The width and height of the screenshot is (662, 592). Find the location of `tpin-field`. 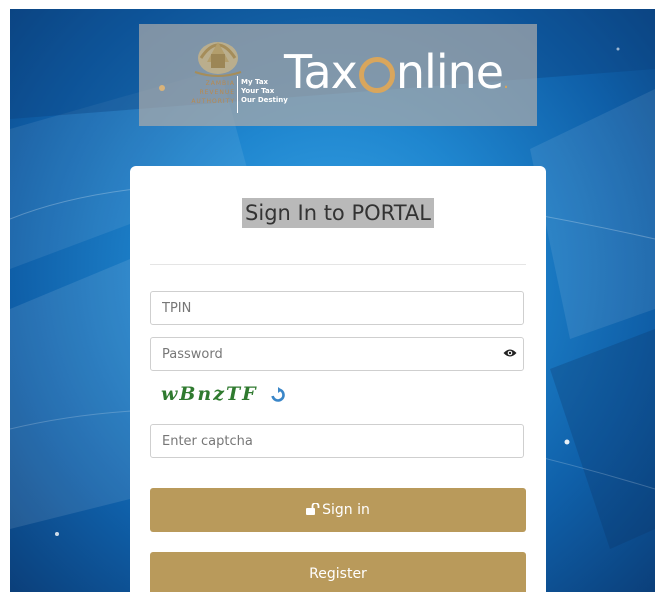

tpin-field is located at coordinates (337, 308).